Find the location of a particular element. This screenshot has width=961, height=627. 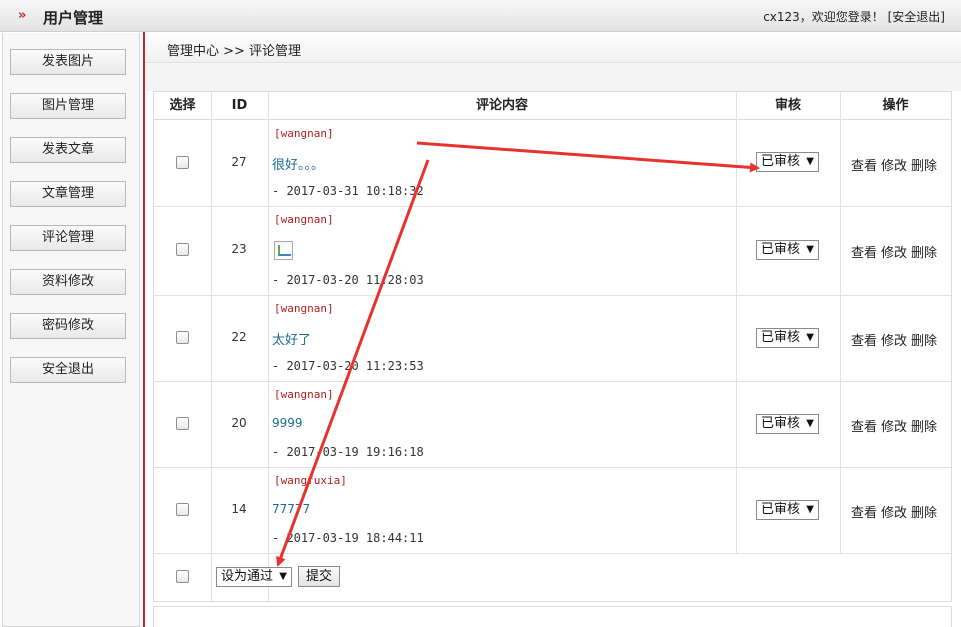

comment-time: - 2017-03-31 10:18:32 is located at coordinates (348, 191).